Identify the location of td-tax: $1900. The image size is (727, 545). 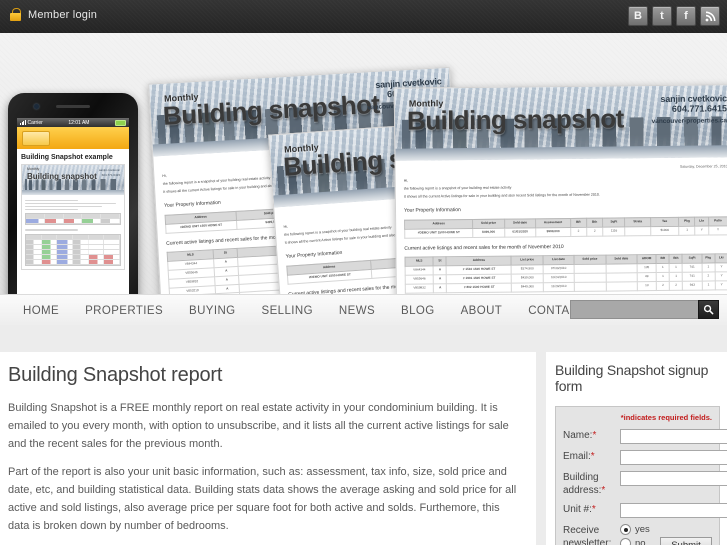
(665, 231).